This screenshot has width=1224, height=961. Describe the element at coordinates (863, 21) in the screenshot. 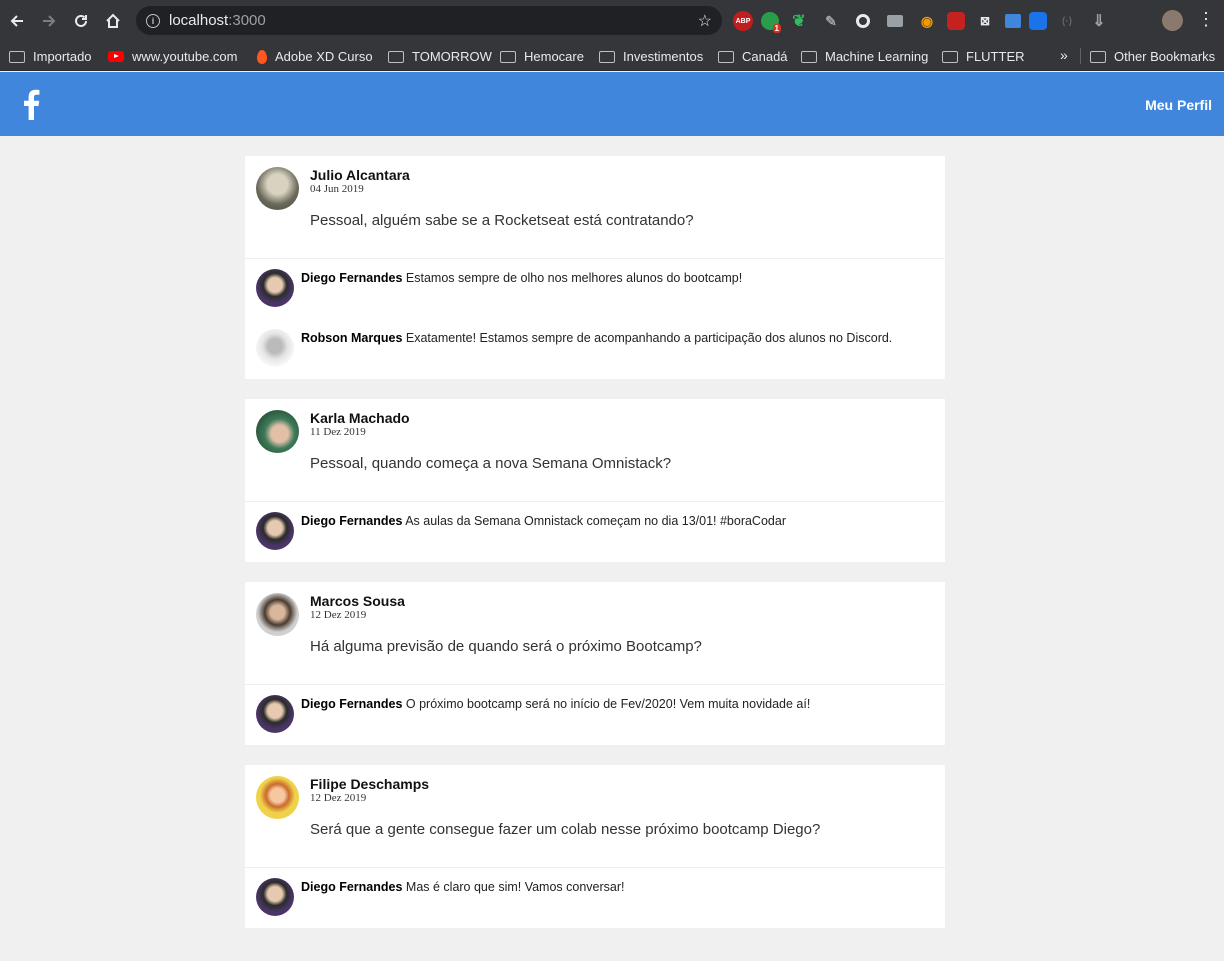

I see `circle-extension-icon` at that location.